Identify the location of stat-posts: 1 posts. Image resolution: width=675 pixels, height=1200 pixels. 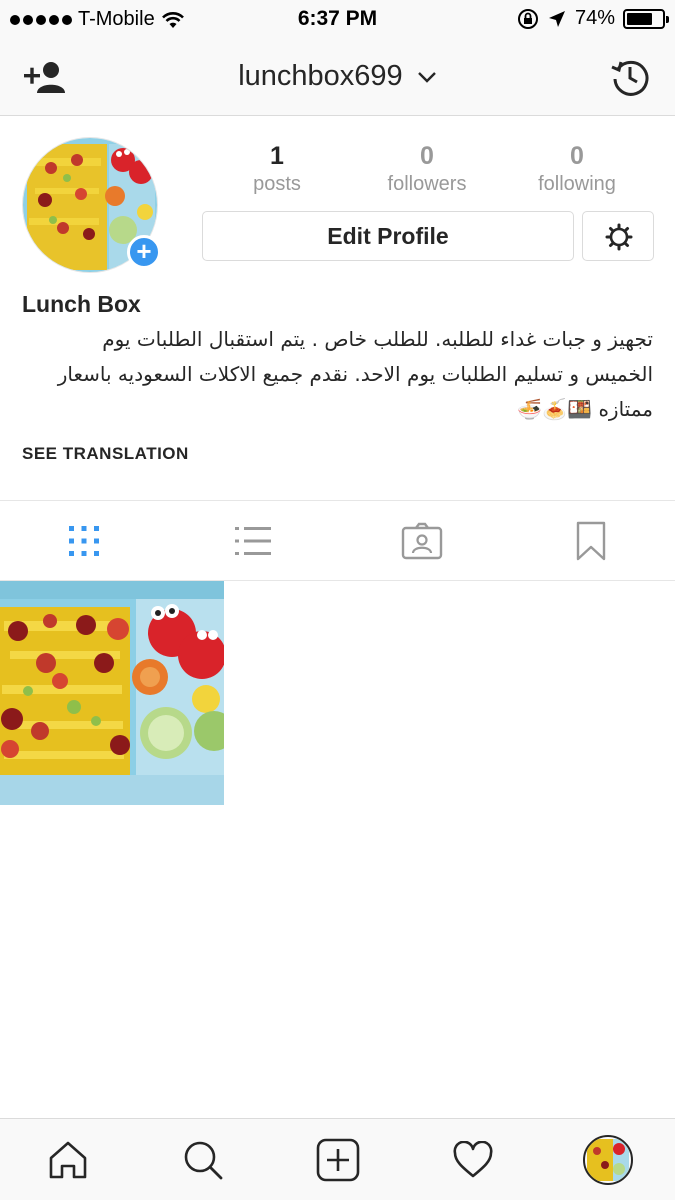
(277, 168).